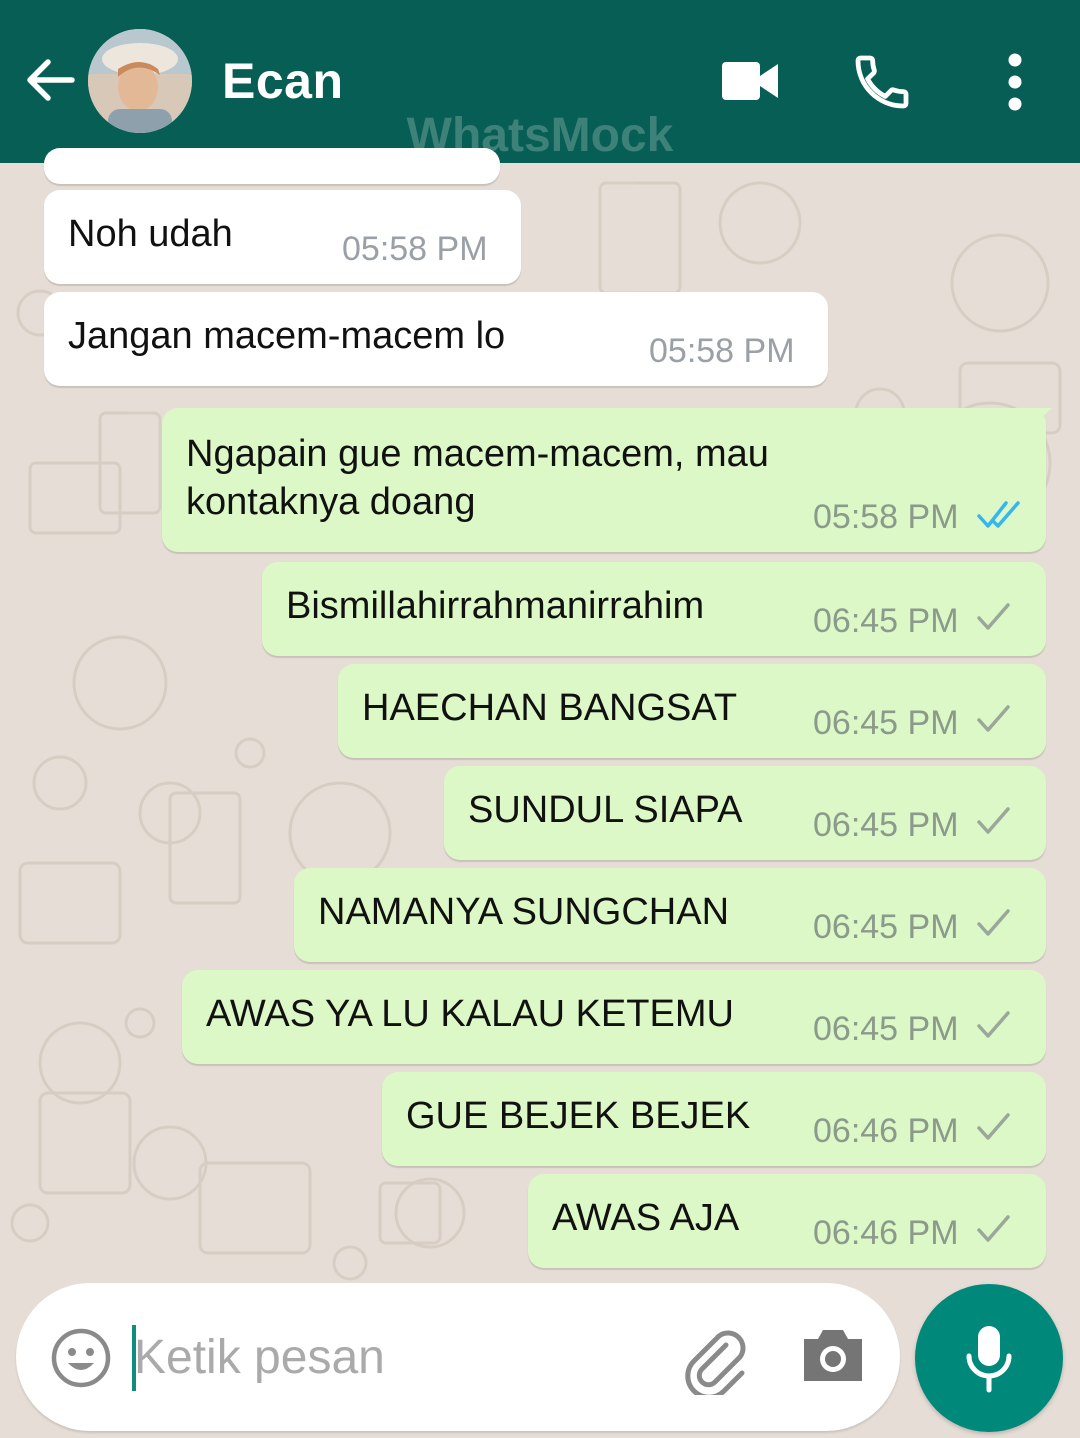 The width and height of the screenshot is (1080, 1438). Describe the element at coordinates (283, 81) in the screenshot. I see `contact-name: Ecan` at that location.